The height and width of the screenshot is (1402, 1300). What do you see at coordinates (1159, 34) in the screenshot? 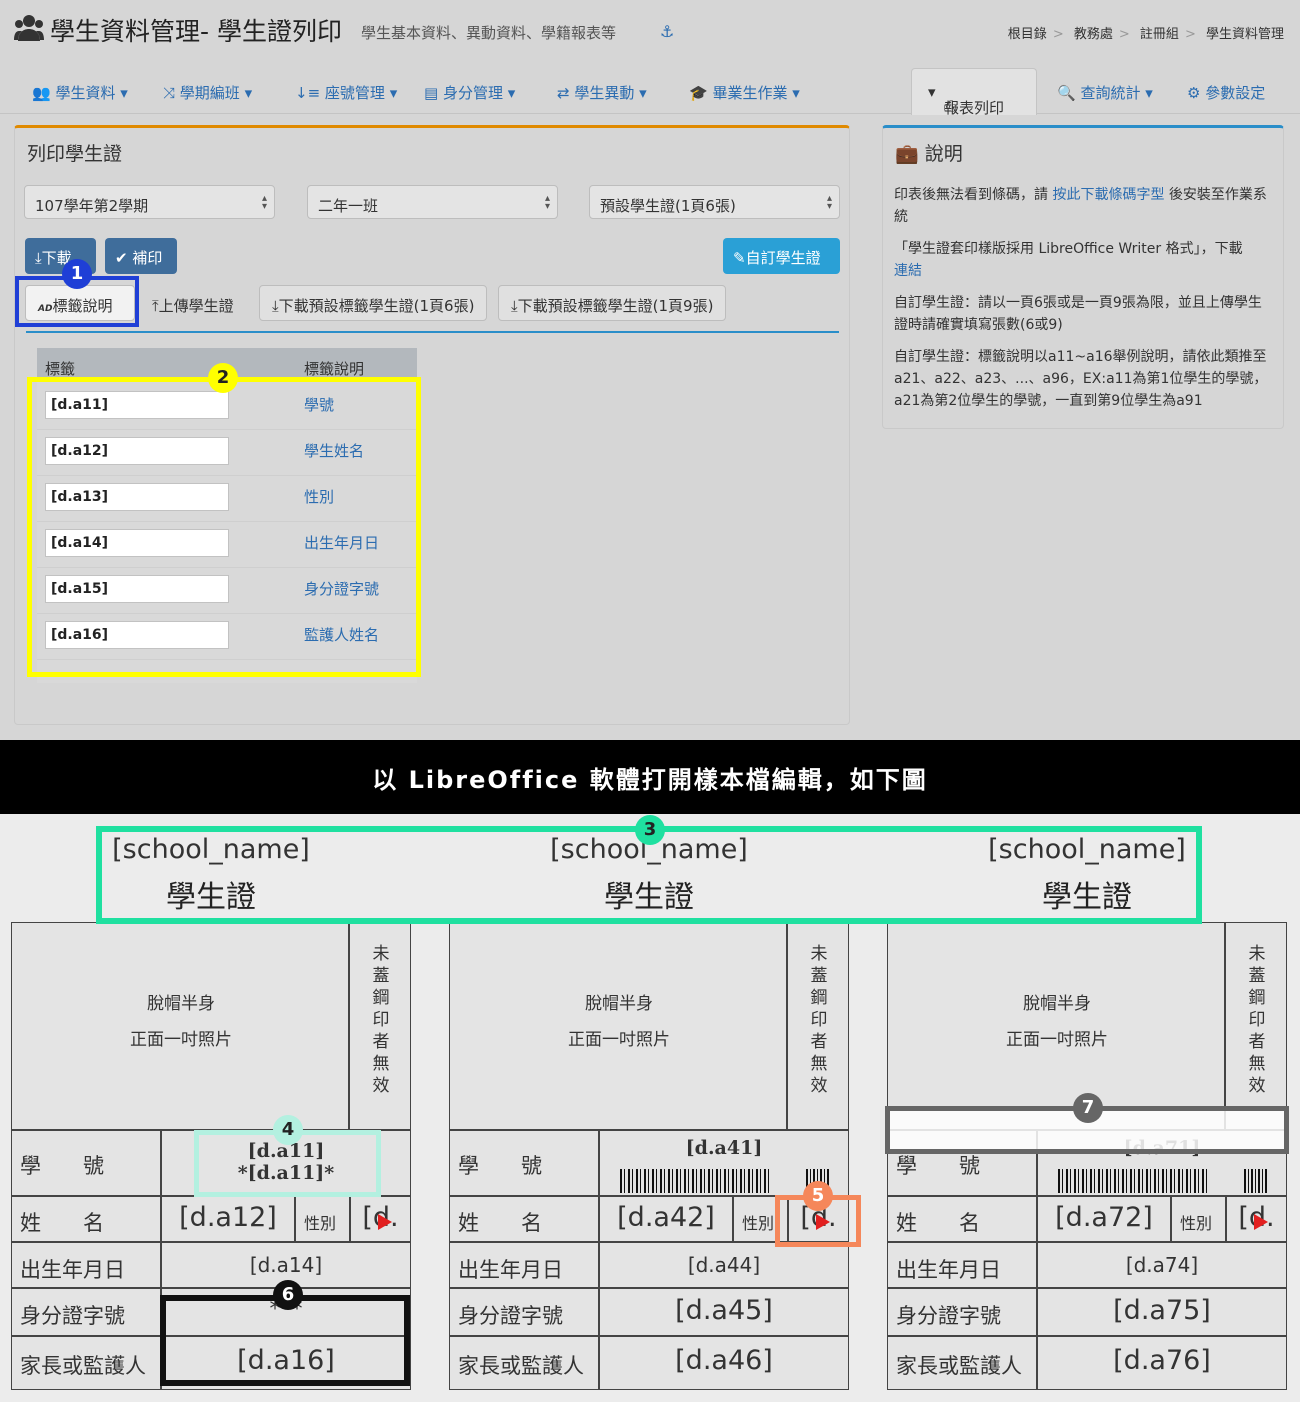
I see `breadcrumb-item: 註冊組` at bounding box center [1159, 34].